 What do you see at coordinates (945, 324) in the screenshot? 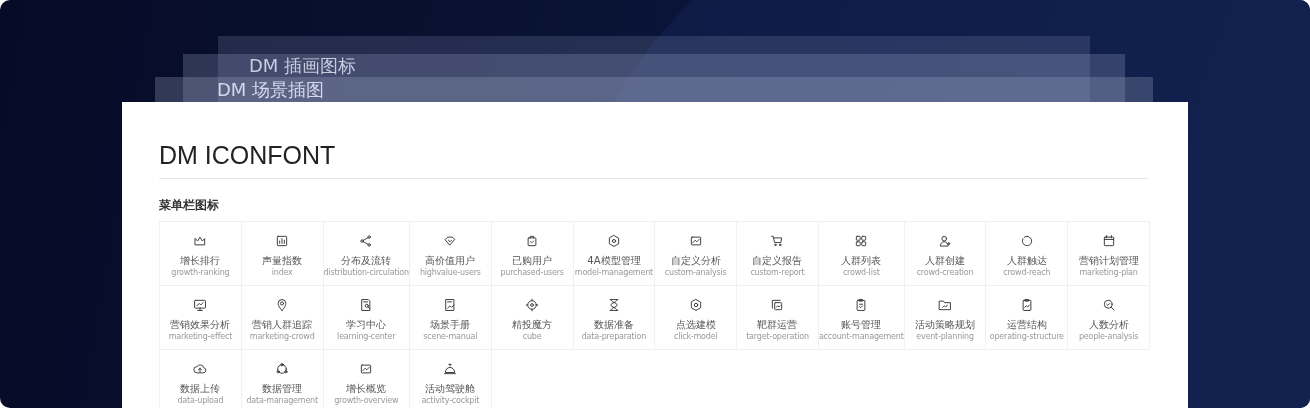
I see `icon-label: 活动策略规划` at bounding box center [945, 324].